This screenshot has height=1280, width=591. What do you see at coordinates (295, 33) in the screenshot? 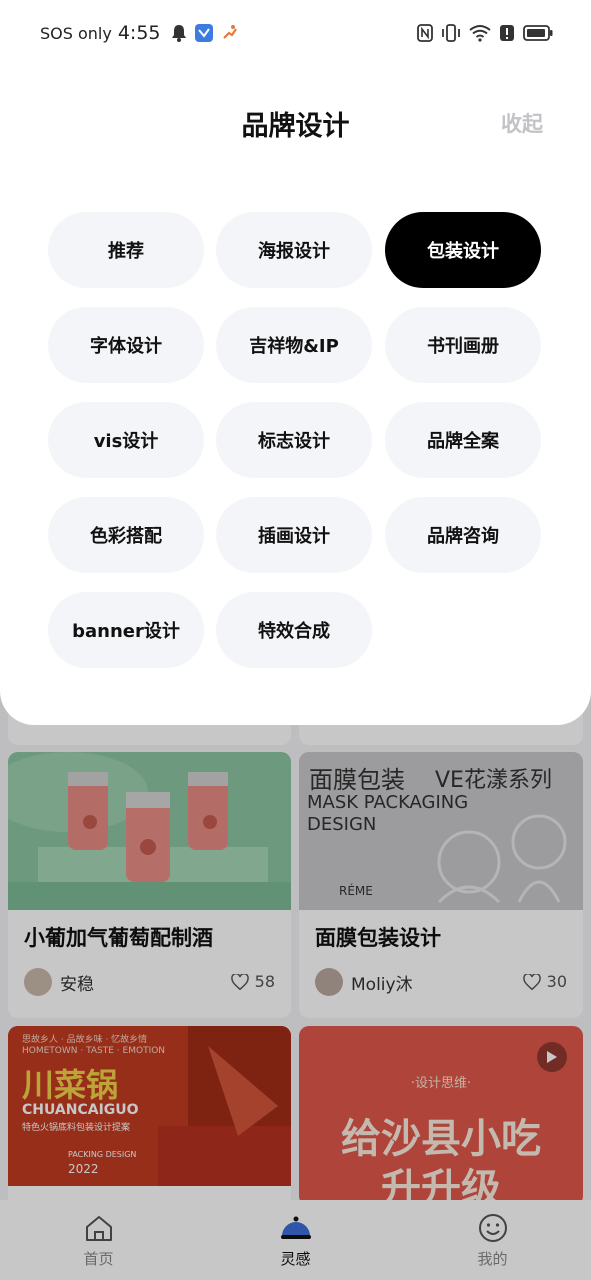
I see `status-bar: SOS only 4:55` at bounding box center [295, 33].